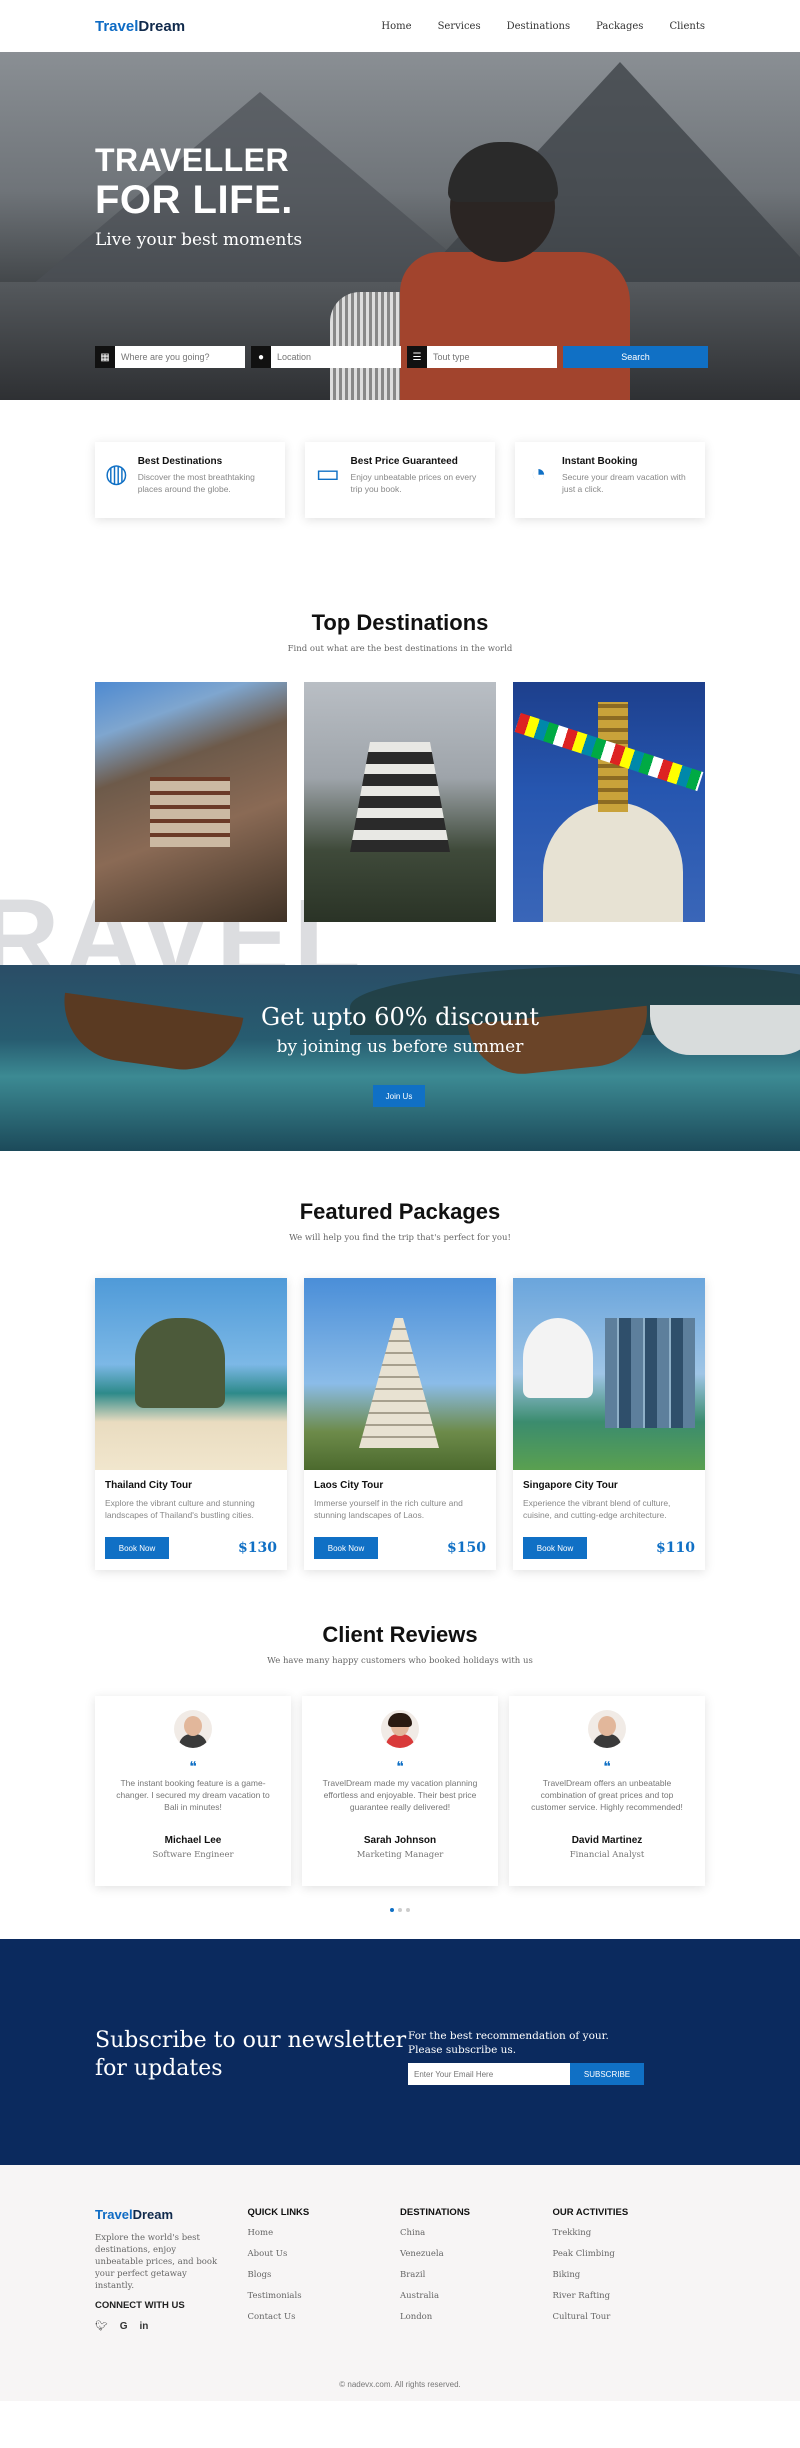  What do you see at coordinates (324, 2317) in the screenshot?
I see `footer-link: Contact Us` at bounding box center [324, 2317].